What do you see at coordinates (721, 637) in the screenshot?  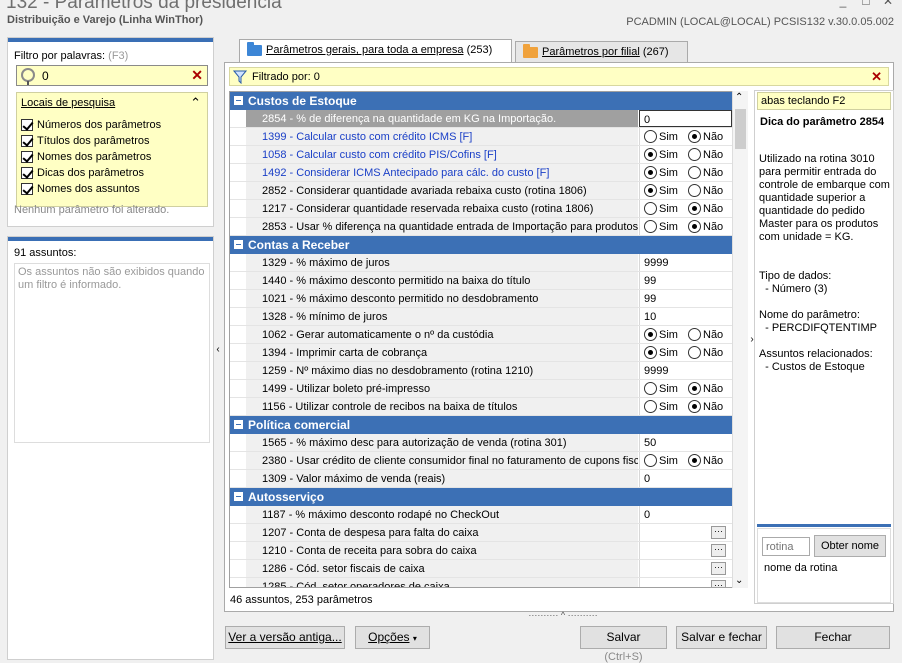 I see `save-and-close-button: Salvar e fechar` at bounding box center [721, 637].